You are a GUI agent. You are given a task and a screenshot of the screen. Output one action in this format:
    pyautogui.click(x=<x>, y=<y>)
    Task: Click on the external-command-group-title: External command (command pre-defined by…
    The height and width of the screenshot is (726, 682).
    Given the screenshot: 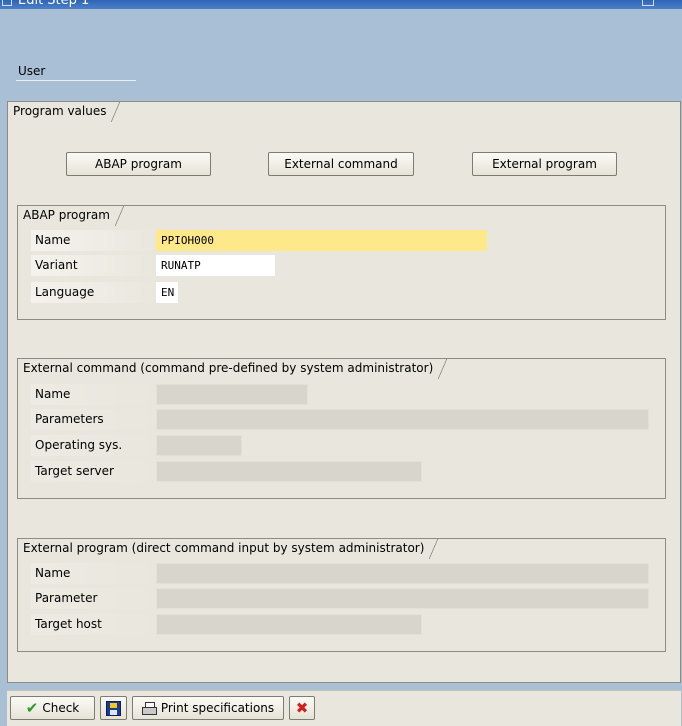 What is the action you would take?
    pyautogui.click(x=232, y=368)
    